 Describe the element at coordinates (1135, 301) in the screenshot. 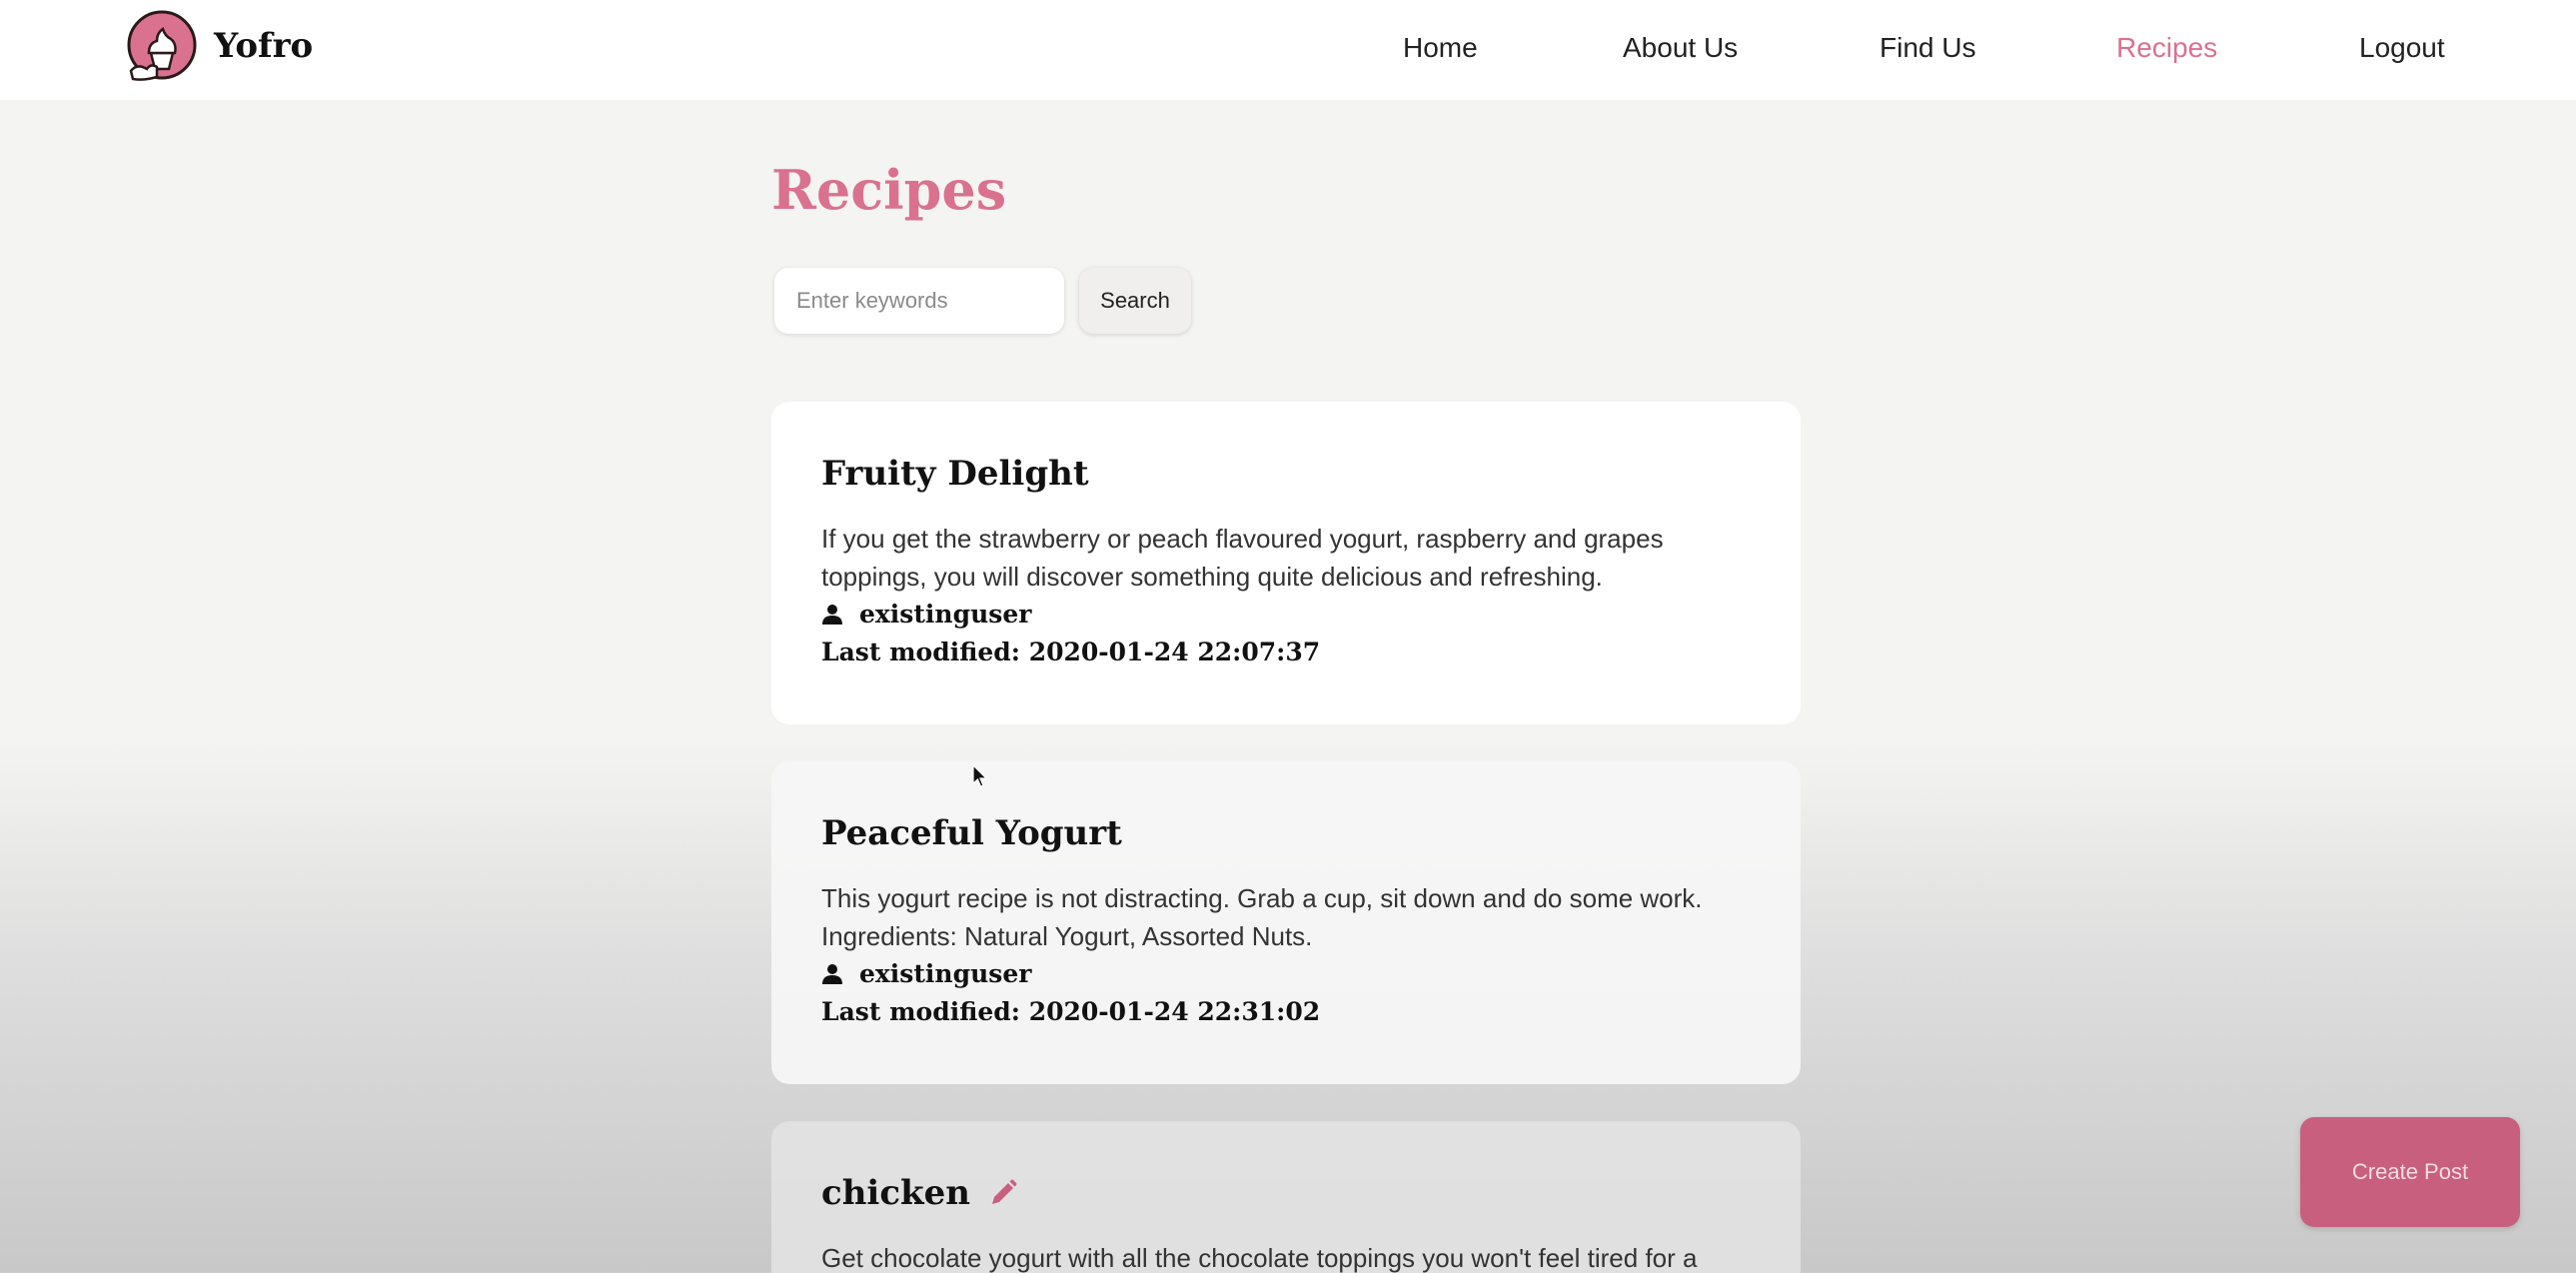

I see `search-button: Search` at that location.